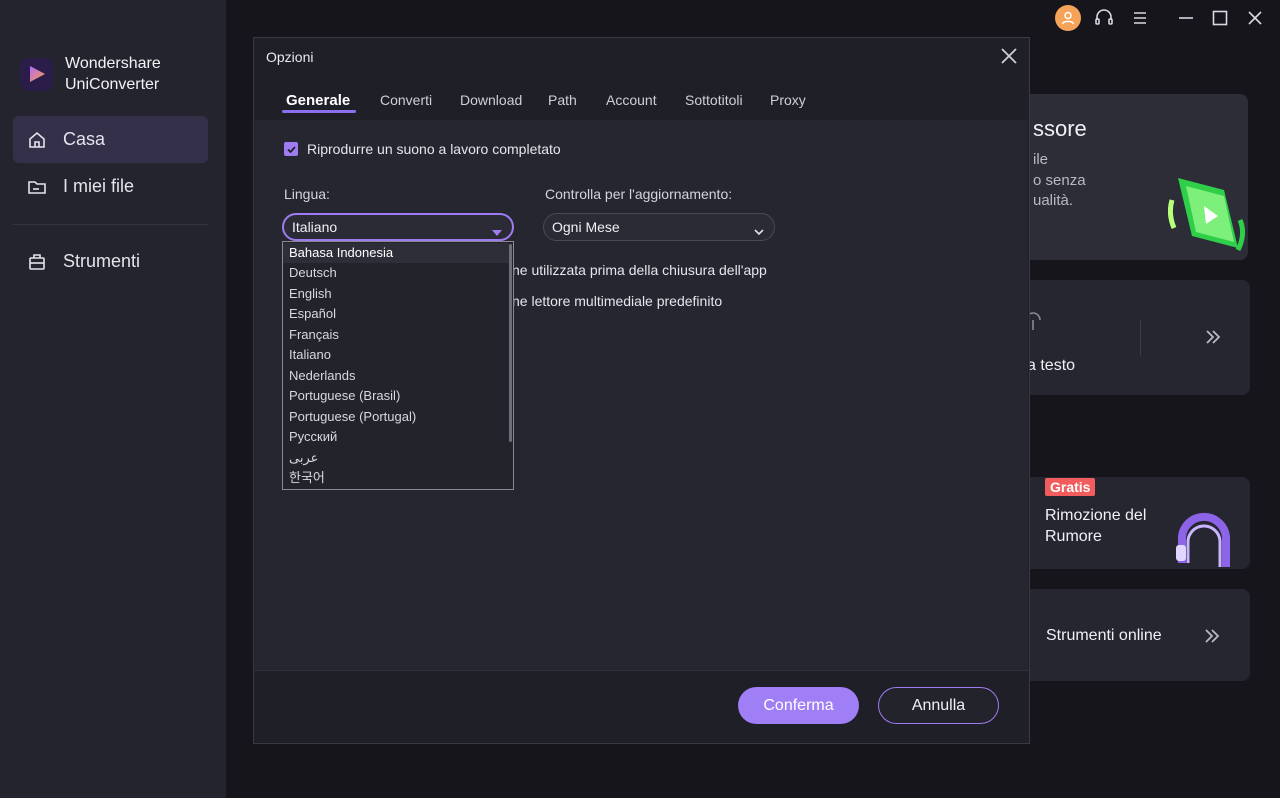  What do you see at coordinates (102, 261) in the screenshot?
I see `sidebar-item-label: Strumenti` at bounding box center [102, 261].